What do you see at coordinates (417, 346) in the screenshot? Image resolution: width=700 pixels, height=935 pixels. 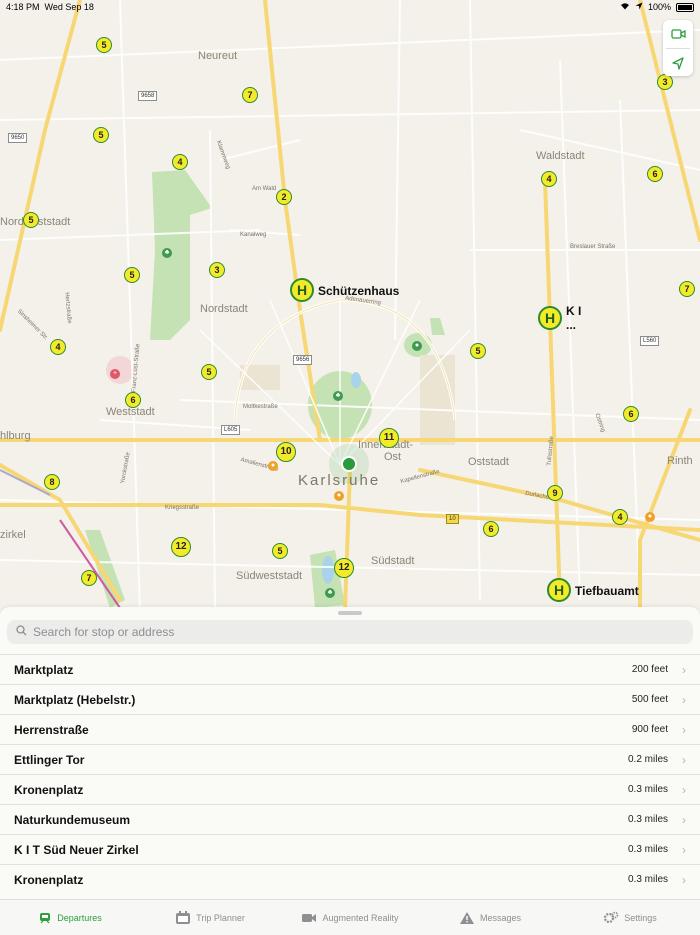 I see `zoo-icon: ●` at bounding box center [417, 346].